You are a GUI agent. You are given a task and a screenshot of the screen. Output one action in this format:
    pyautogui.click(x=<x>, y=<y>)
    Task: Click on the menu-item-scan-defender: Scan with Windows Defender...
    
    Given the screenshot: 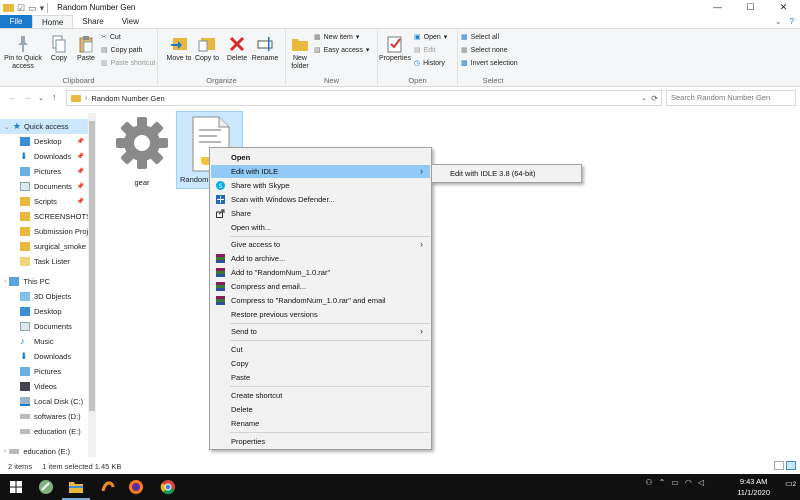 What is the action you would take?
    pyautogui.click(x=320, y=199)
    